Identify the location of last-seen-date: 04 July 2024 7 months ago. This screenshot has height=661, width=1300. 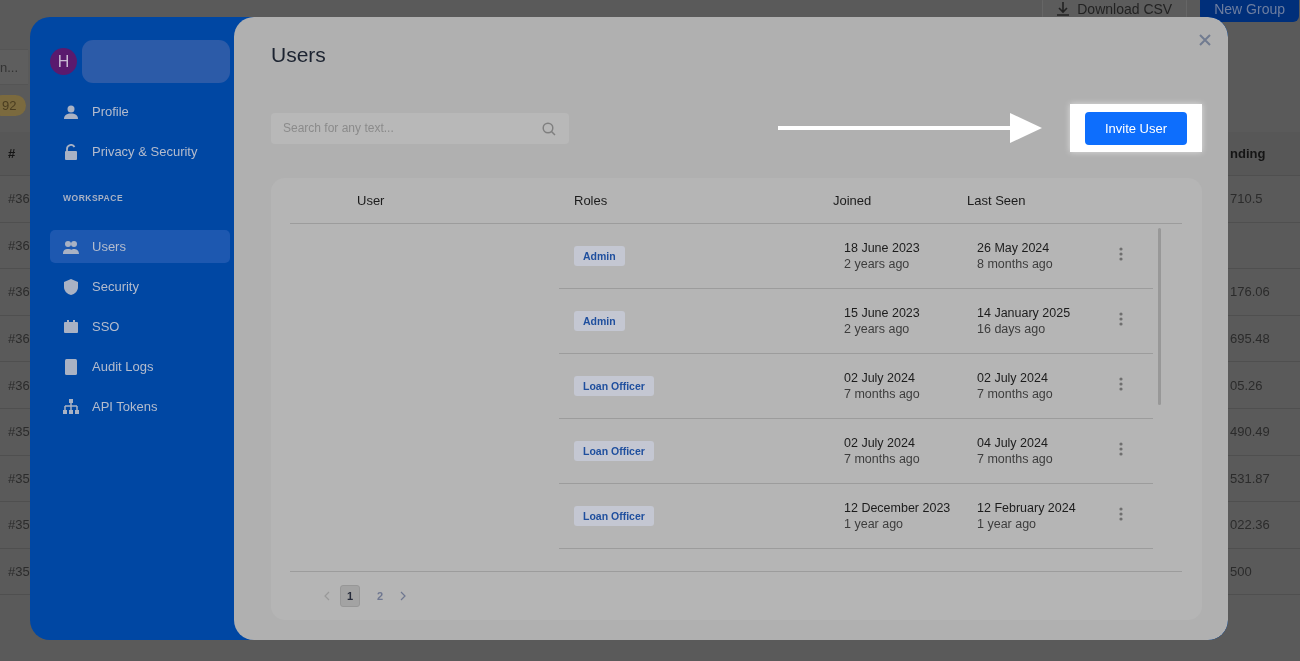
(1015, 450).